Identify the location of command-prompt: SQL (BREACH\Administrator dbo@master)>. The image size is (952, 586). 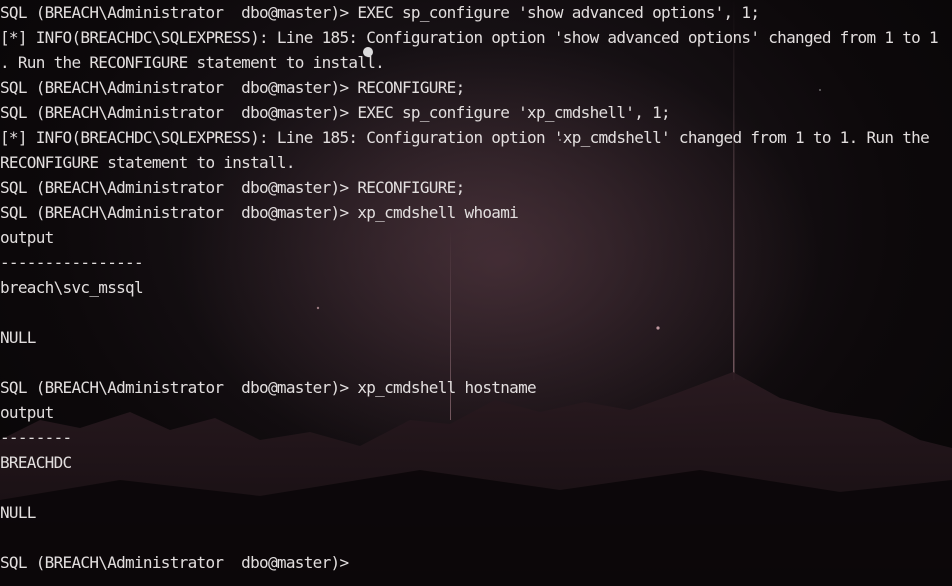
(476, 562).